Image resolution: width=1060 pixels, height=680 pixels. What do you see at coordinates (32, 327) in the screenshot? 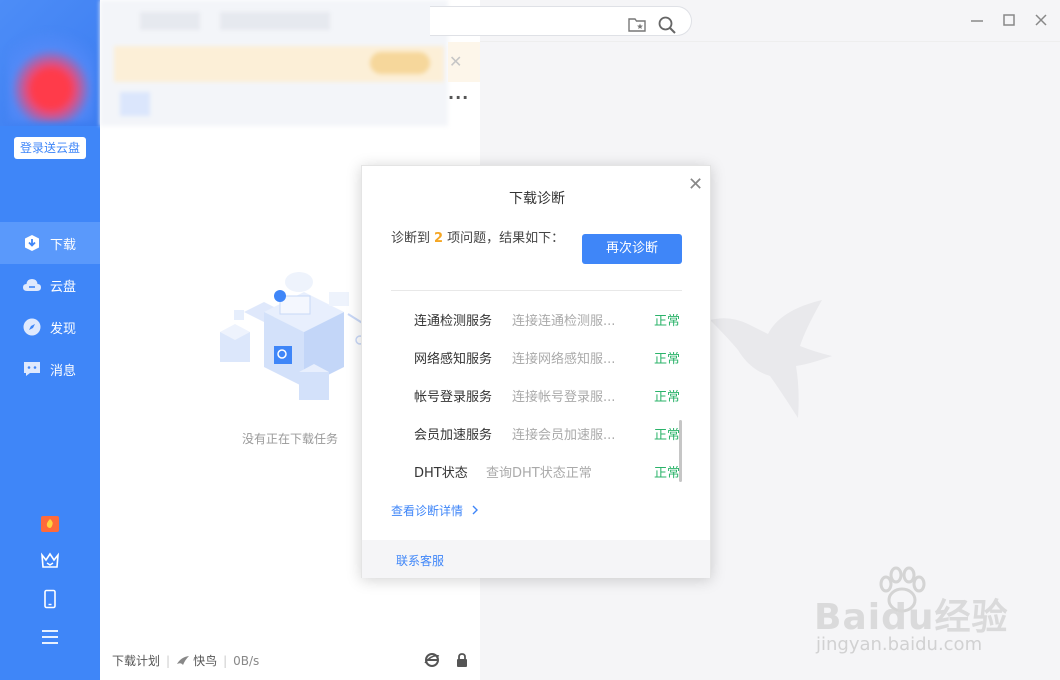
I see `compass-icon` at bounding box center [32, 327].